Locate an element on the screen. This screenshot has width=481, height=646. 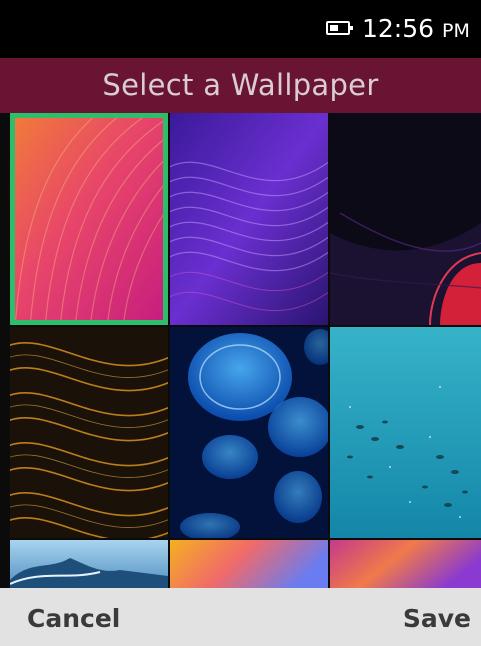
softkey-bar: Cancel Save is located at coordinates (240, 617).